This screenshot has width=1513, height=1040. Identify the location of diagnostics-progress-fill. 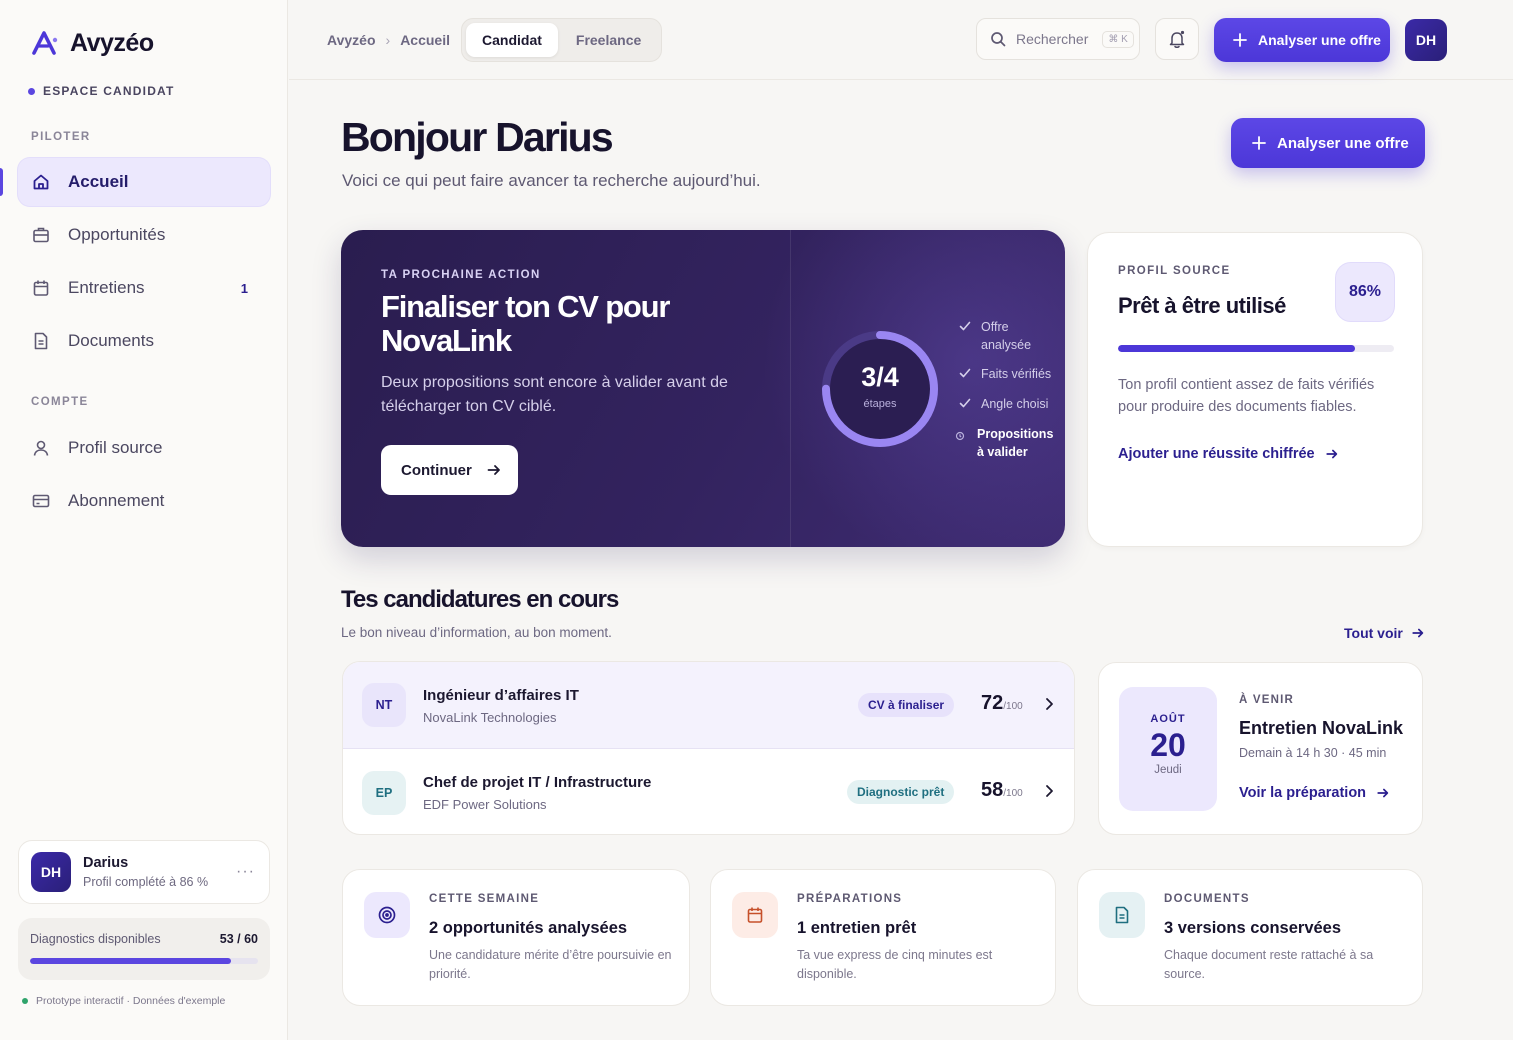
(131, 961).